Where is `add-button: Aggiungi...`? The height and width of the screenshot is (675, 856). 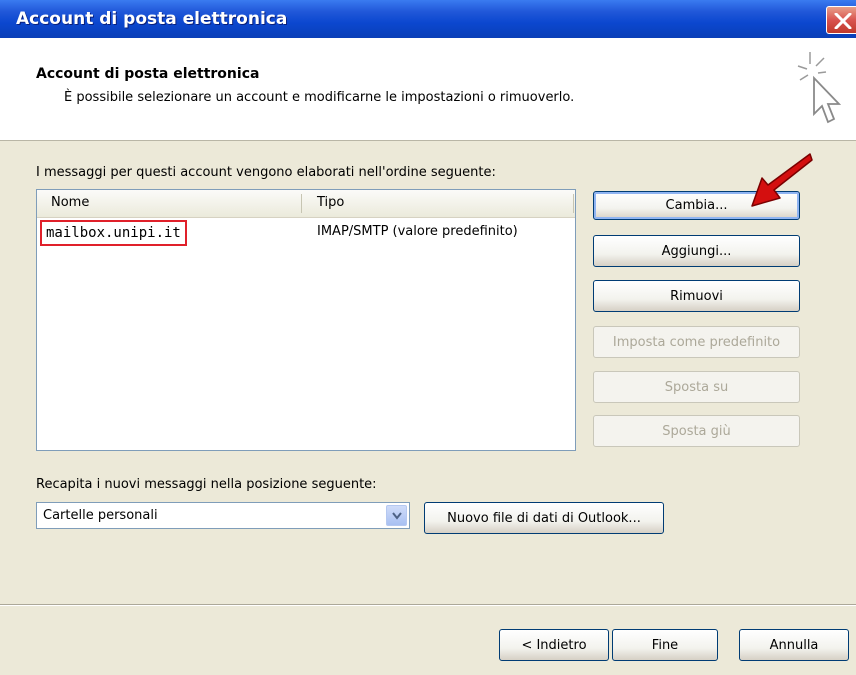
add-button: Aggiungi... is located at coordinates (696, 251).